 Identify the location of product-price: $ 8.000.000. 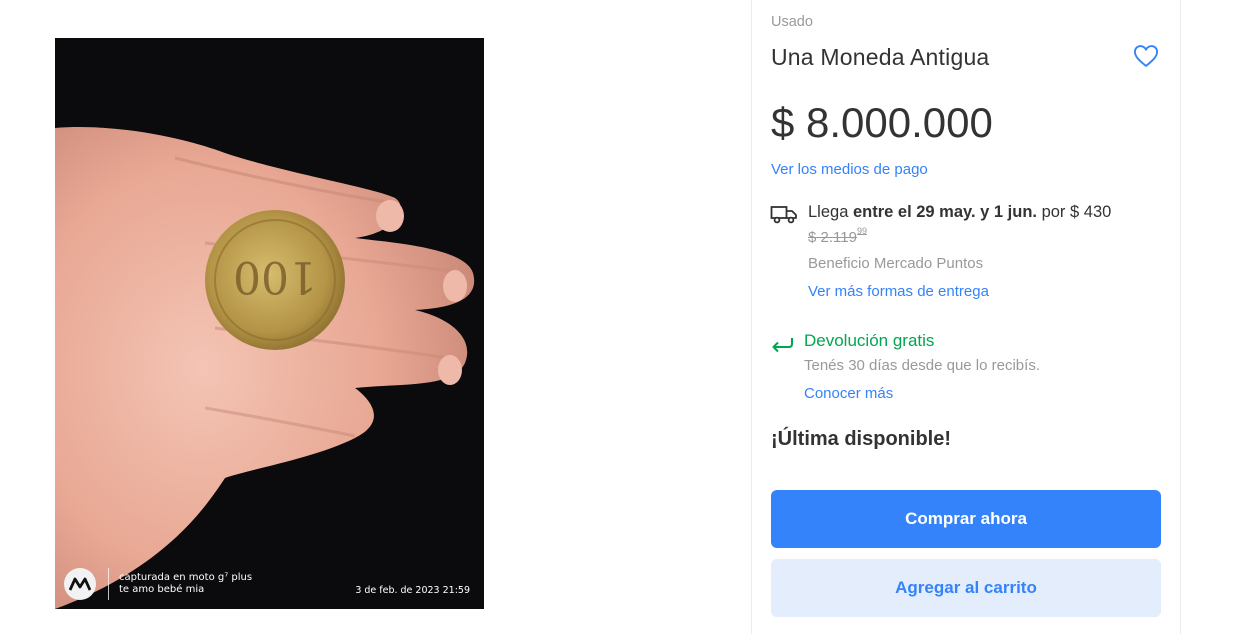
(882, 122).